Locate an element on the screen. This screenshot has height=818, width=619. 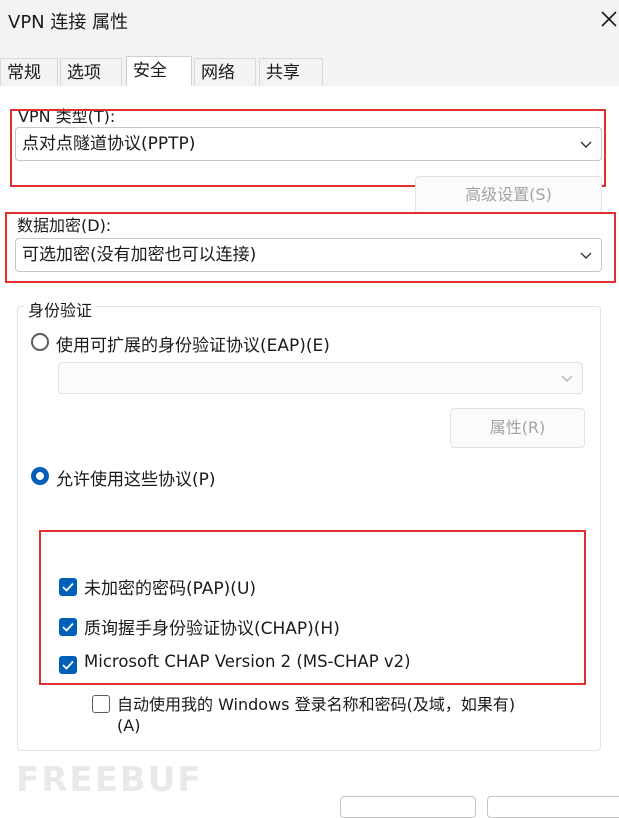
auth-group-label: 身份验证 is located at coordinates (60, 309).